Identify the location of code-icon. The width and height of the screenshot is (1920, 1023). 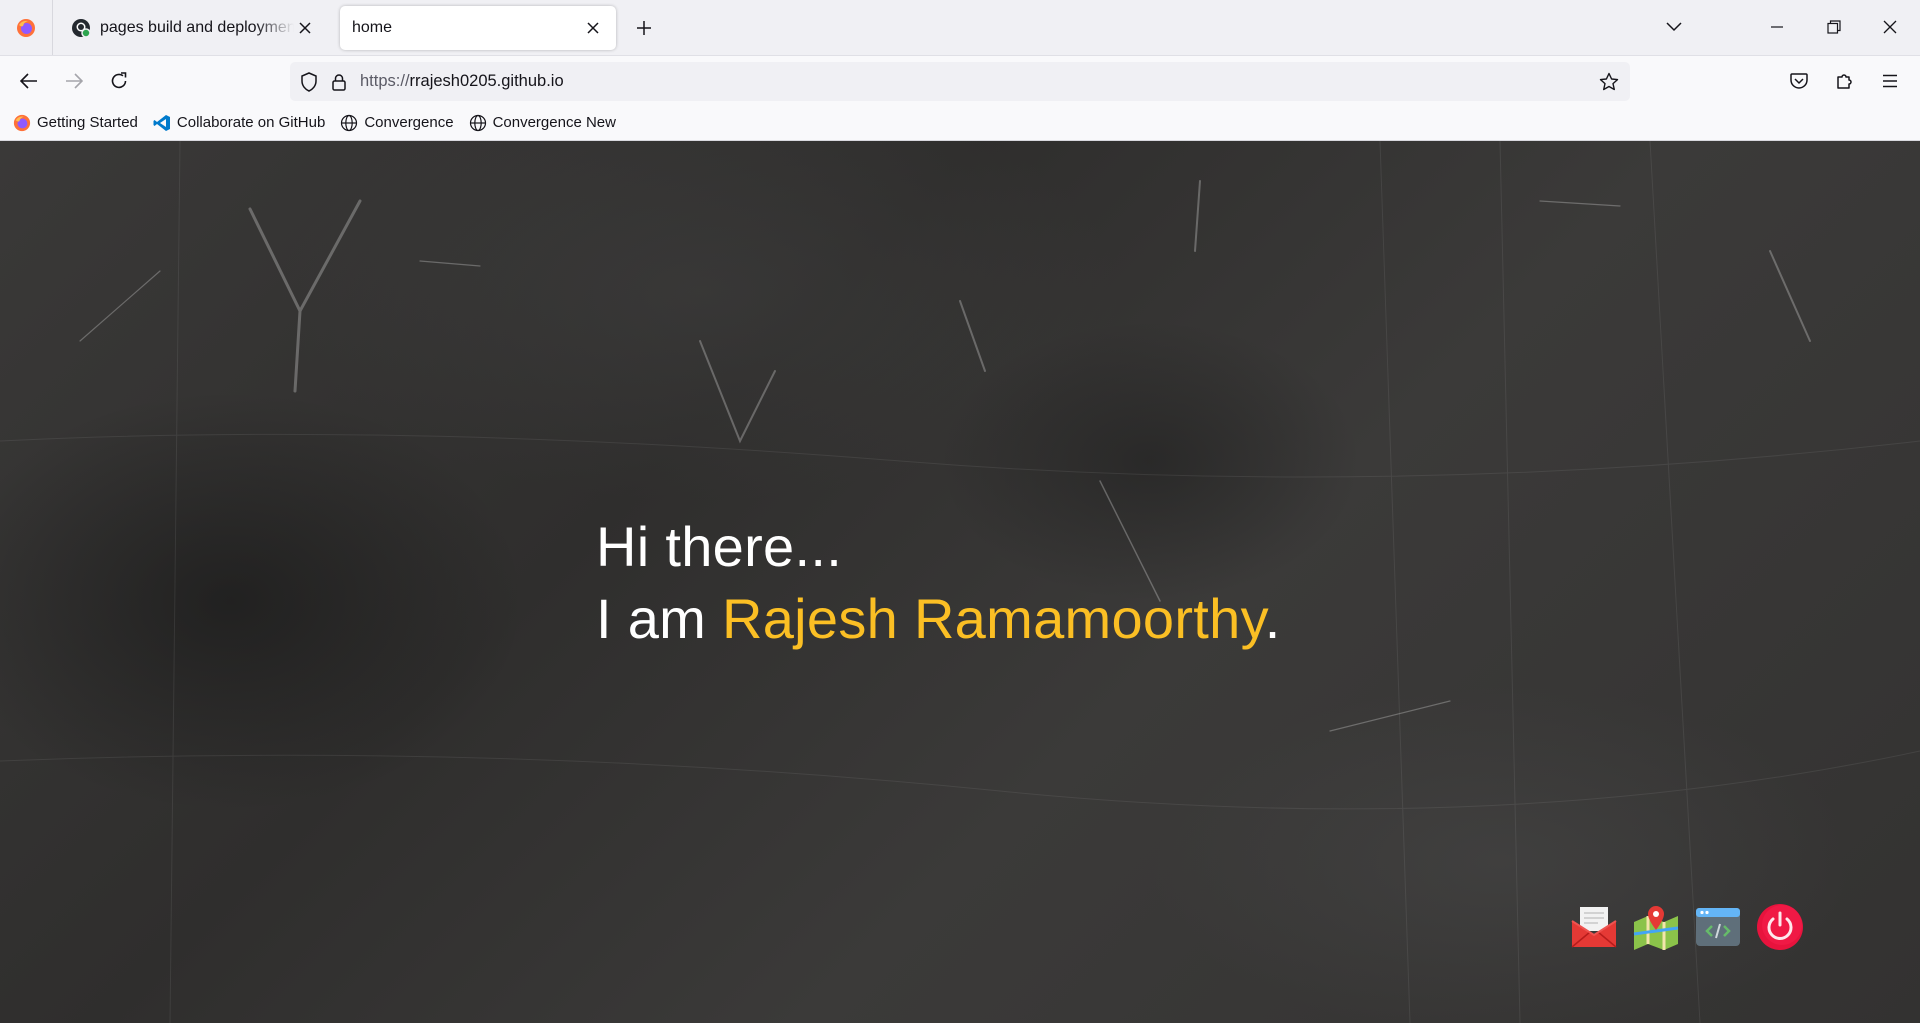
(1718, 927).